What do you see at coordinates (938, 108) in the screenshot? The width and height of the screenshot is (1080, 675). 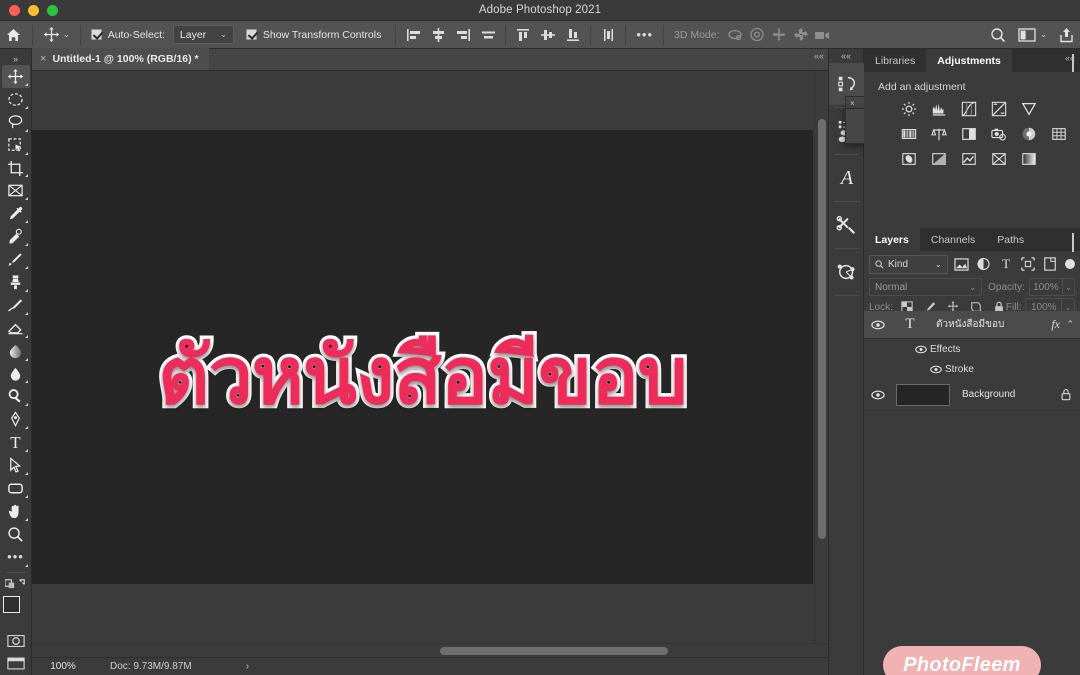 I see `levels-icon` at bounding box center [938, 108].